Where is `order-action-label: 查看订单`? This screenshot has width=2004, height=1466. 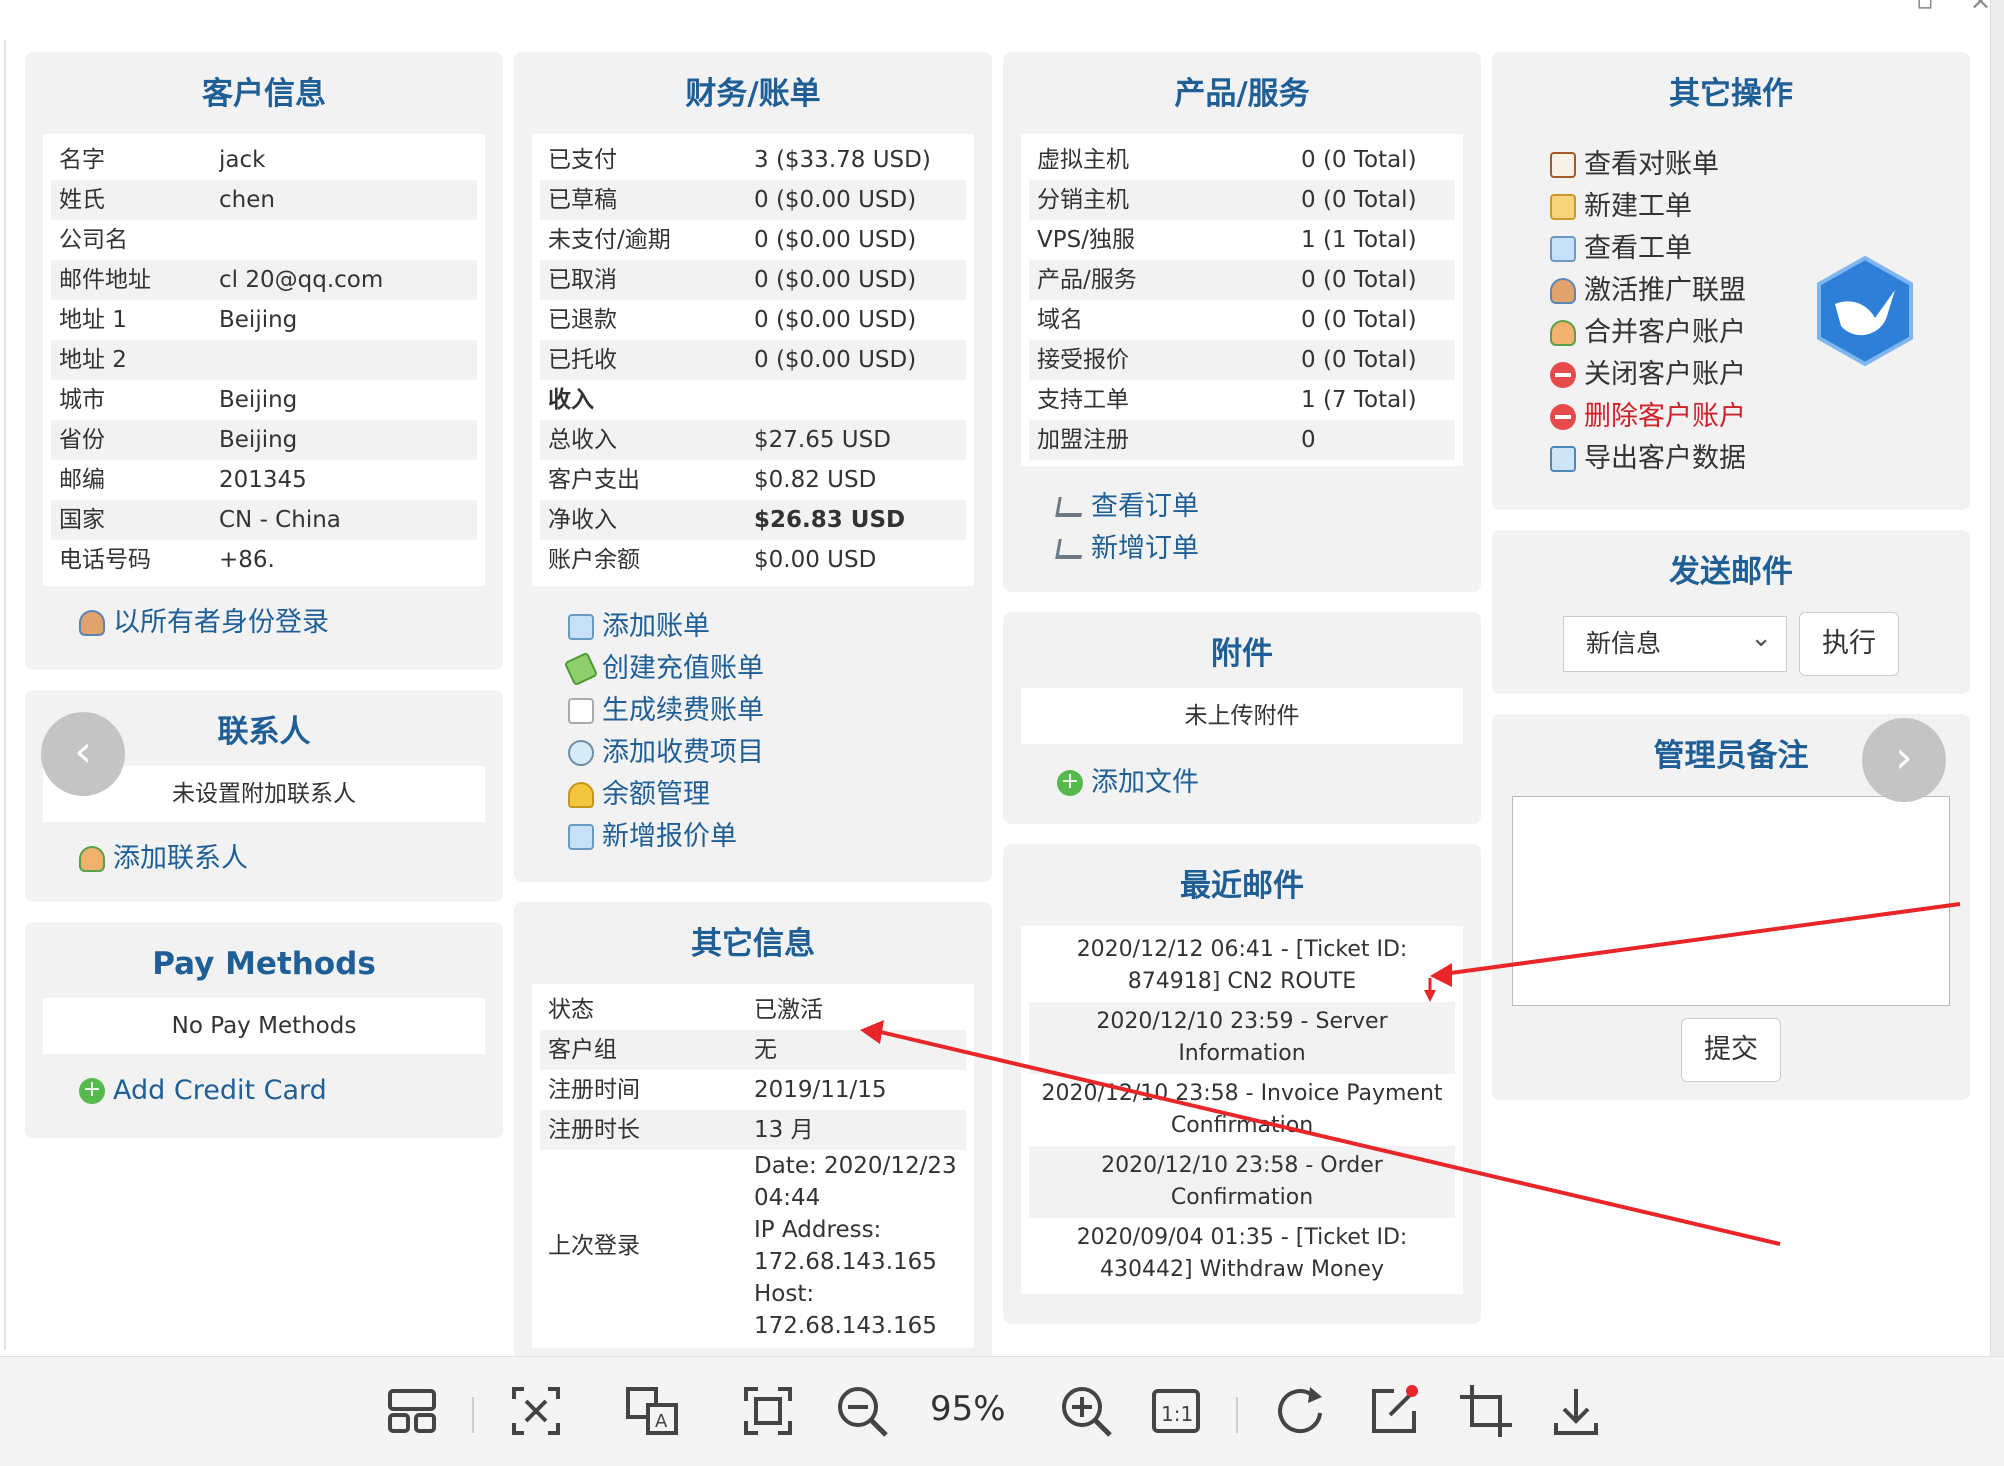 order-action-label: 查看订单 is located at coordinates (1145, 506).